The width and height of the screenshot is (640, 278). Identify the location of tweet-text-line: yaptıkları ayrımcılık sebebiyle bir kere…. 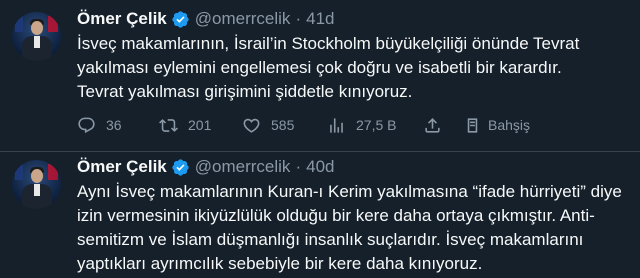
(280, 263).